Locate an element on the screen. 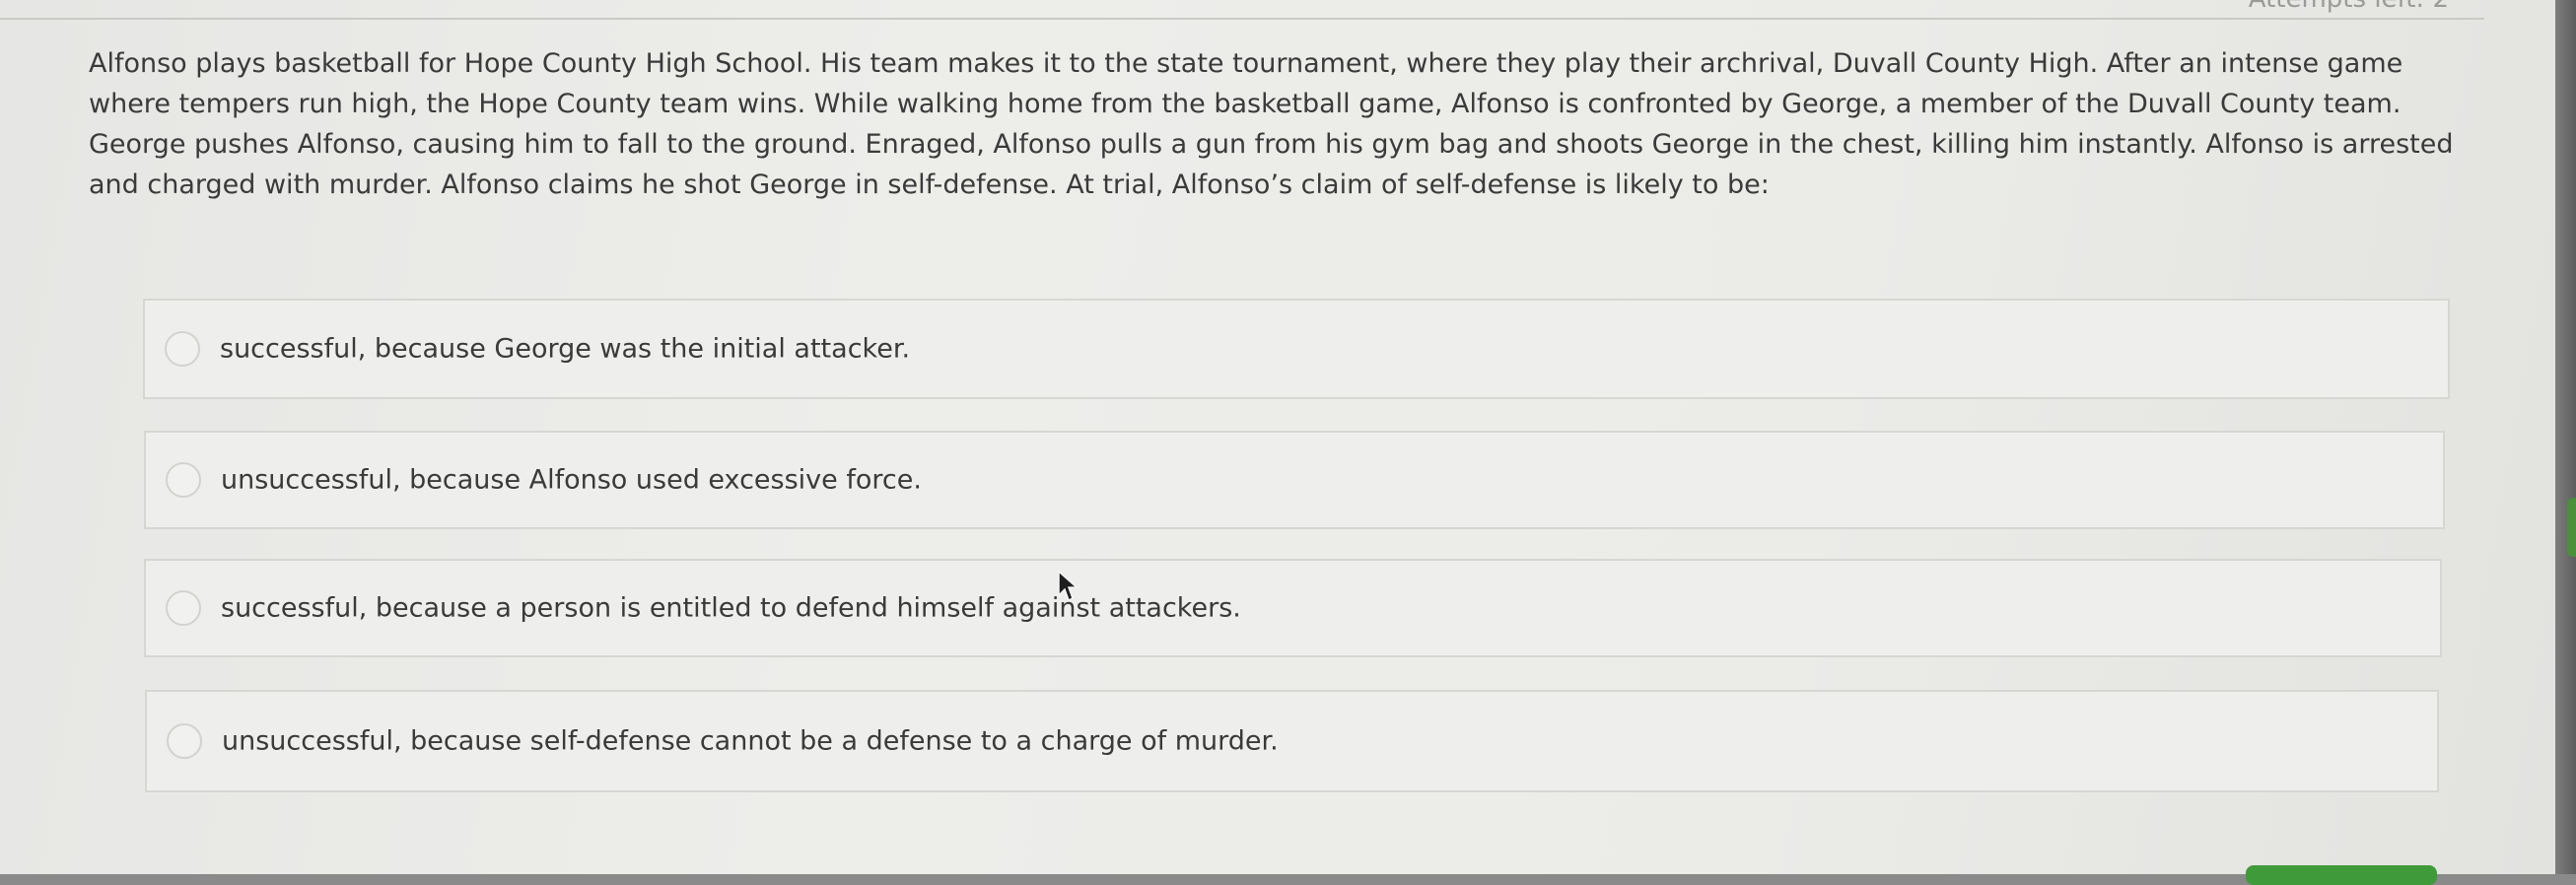 This screenshot has height=885, width=2576. attempts-left-label: Attempts left: 2 is located at coordinates (2349, 7).